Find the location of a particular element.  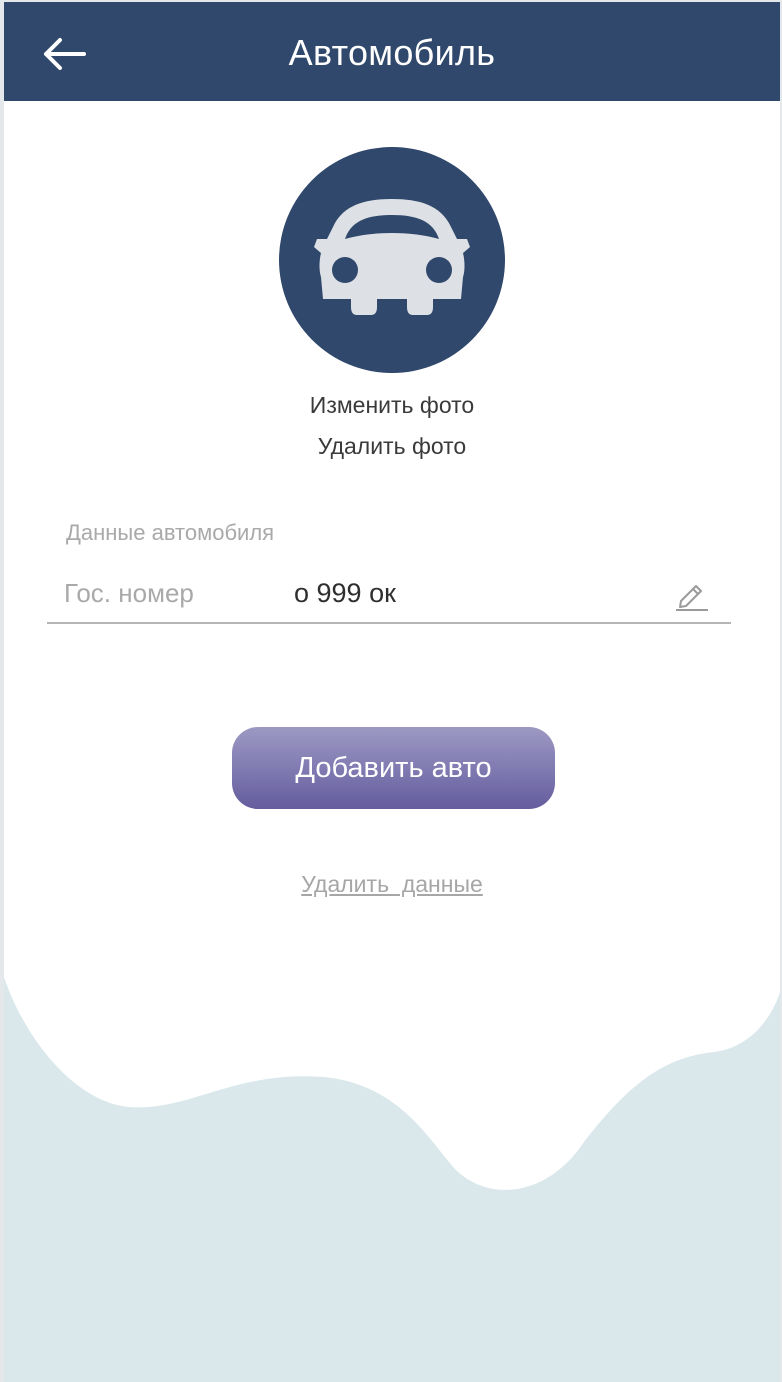

delete-data-row: Удалить данные is located at coordinates (392, 884).